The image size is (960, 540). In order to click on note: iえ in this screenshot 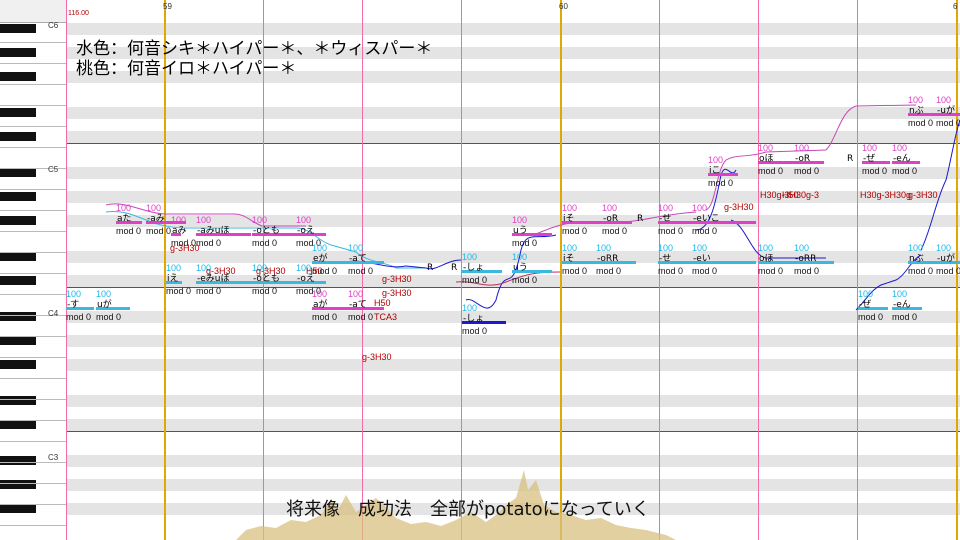, I will do `click(174, 279)`.